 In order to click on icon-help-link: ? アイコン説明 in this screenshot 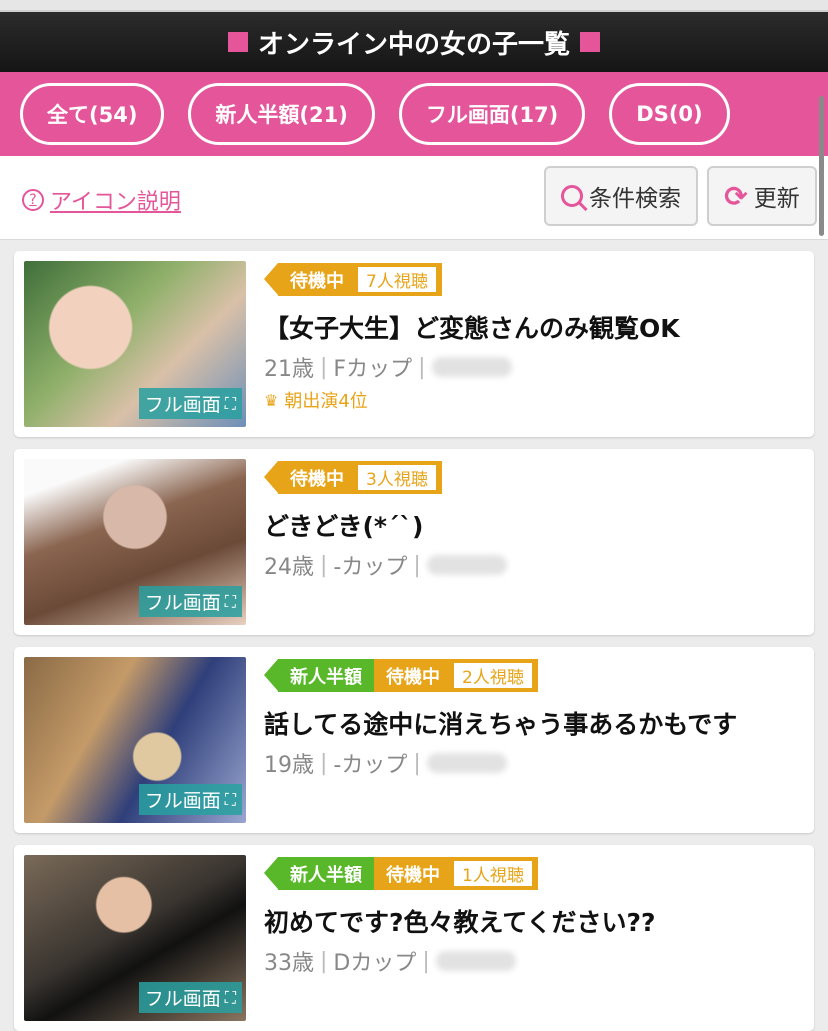, I will do `click(101, 200)`.